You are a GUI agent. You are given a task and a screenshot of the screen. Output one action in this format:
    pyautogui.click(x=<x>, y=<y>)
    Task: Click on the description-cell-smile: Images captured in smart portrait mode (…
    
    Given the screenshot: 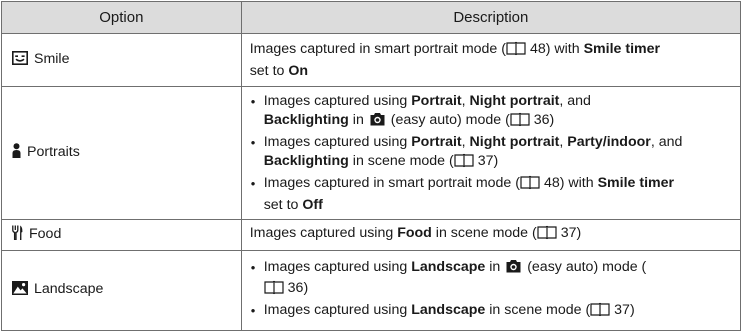 What is the action you would take?
    pyautogui.click(x=491, y=60)
    